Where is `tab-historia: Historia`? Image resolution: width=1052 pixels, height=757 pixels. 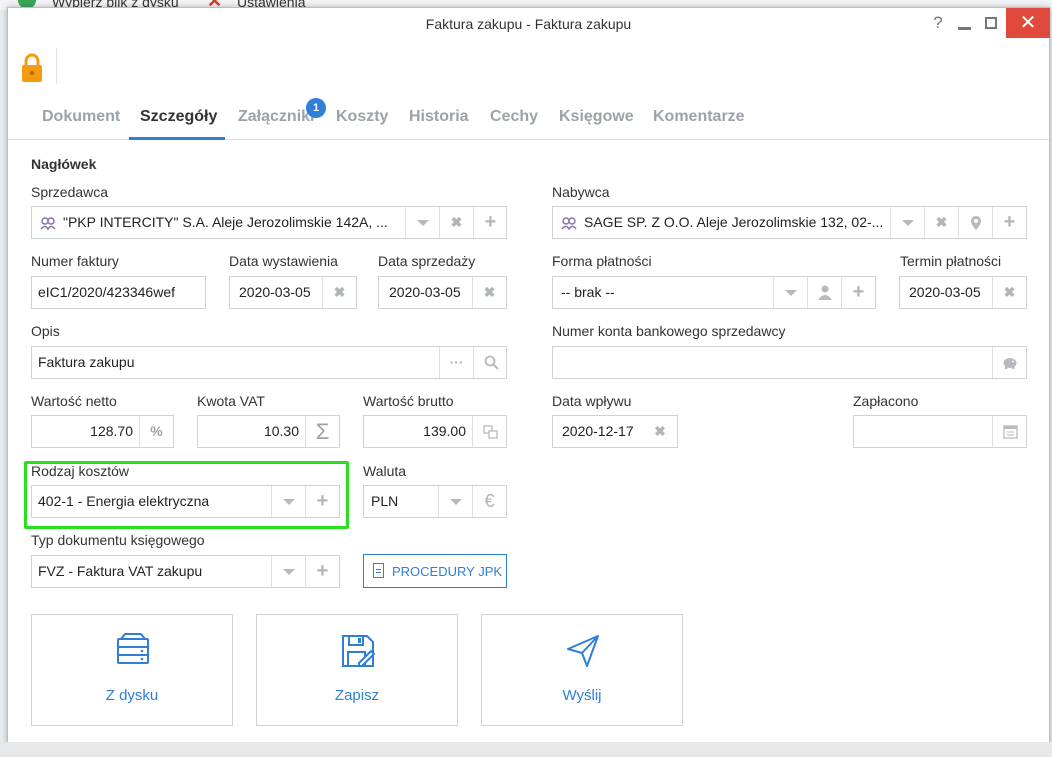
tab-historia: Historia is located at coordinates (439, 117).